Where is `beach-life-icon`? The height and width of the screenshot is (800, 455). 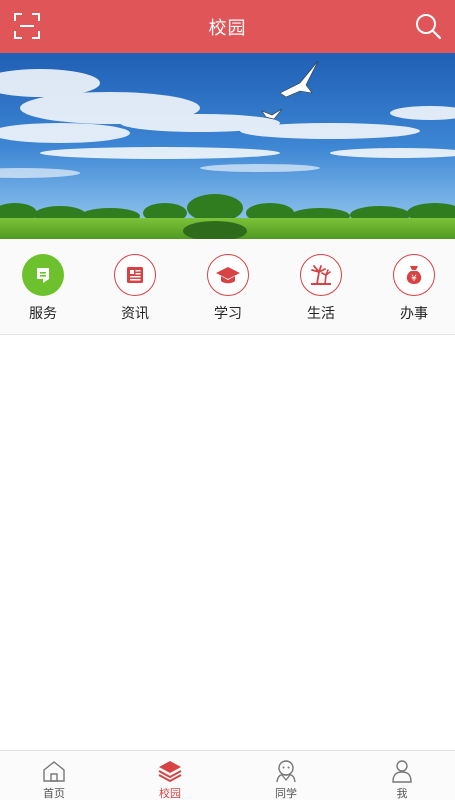
beach-life-icon is located at coordinates (321, 275).